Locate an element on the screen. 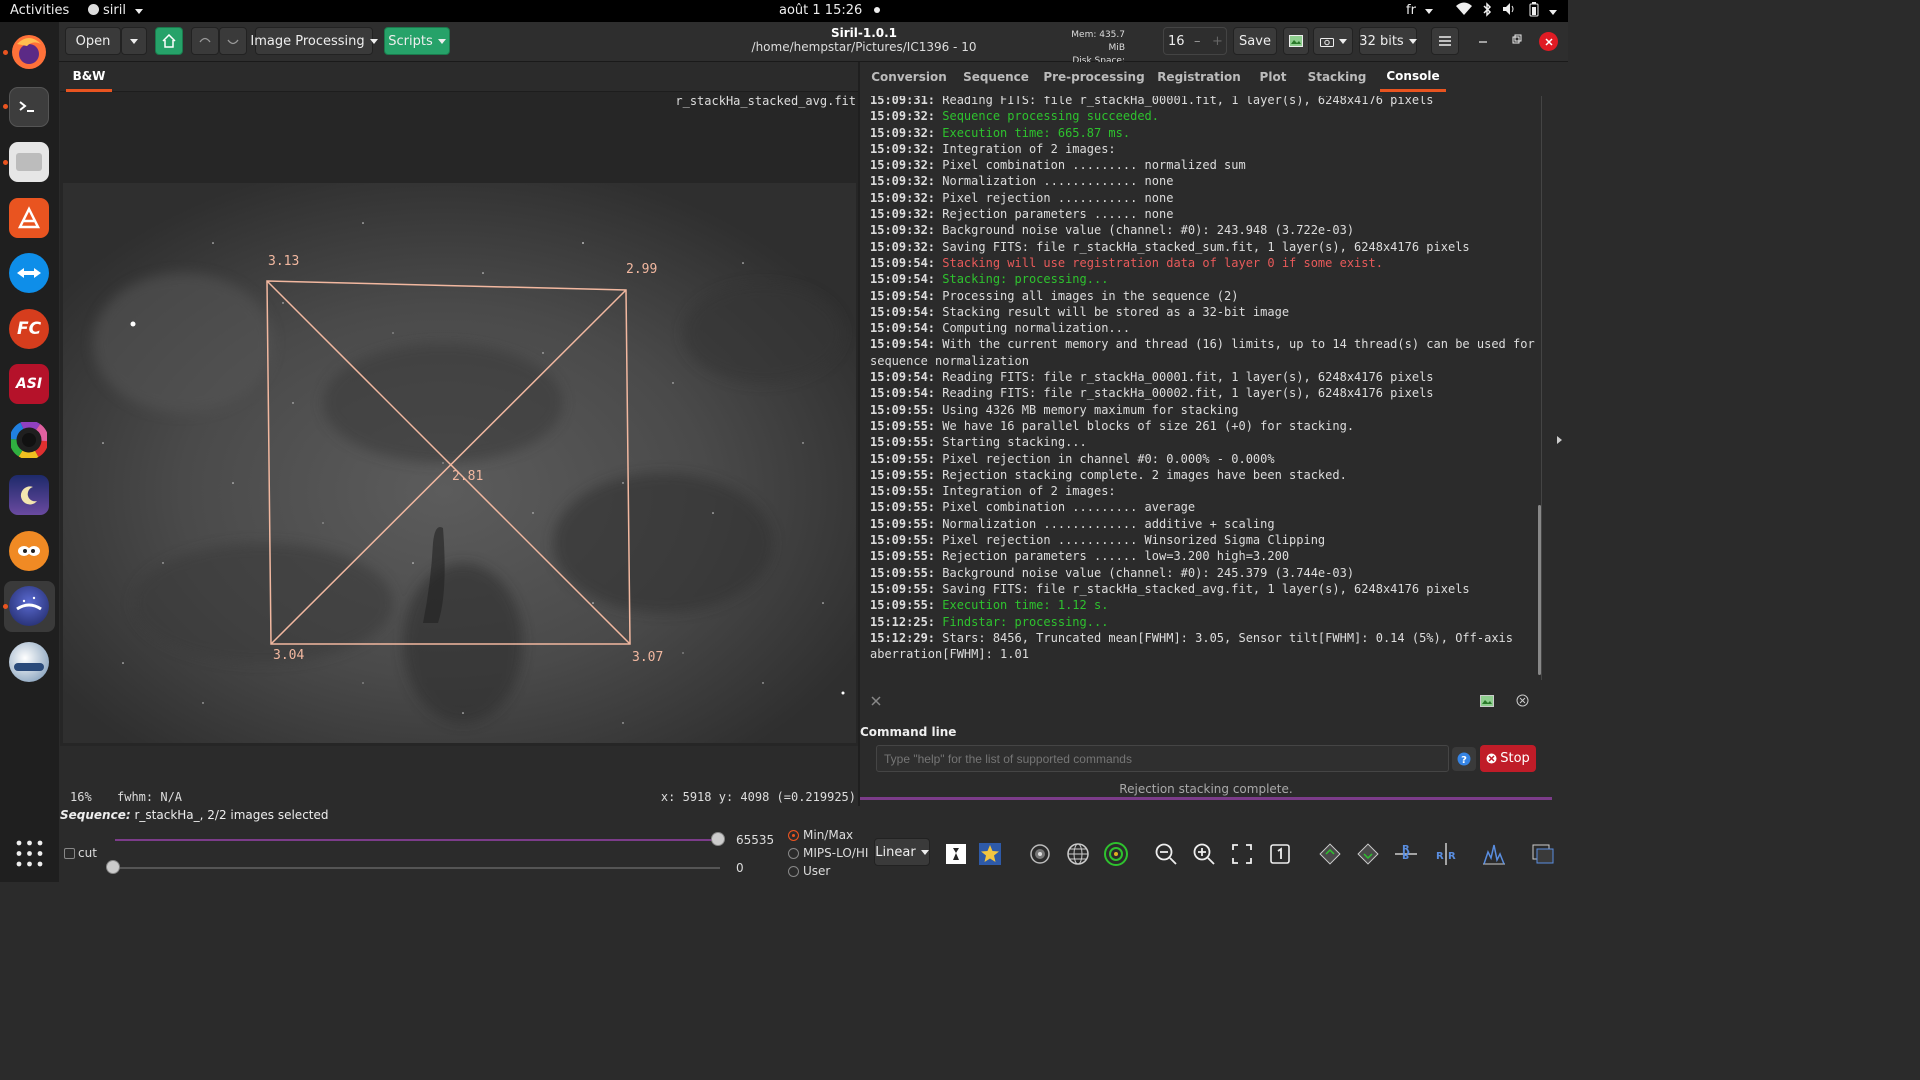  keyboard-layout-indicator: fr is located at coordinates (1420, 10).